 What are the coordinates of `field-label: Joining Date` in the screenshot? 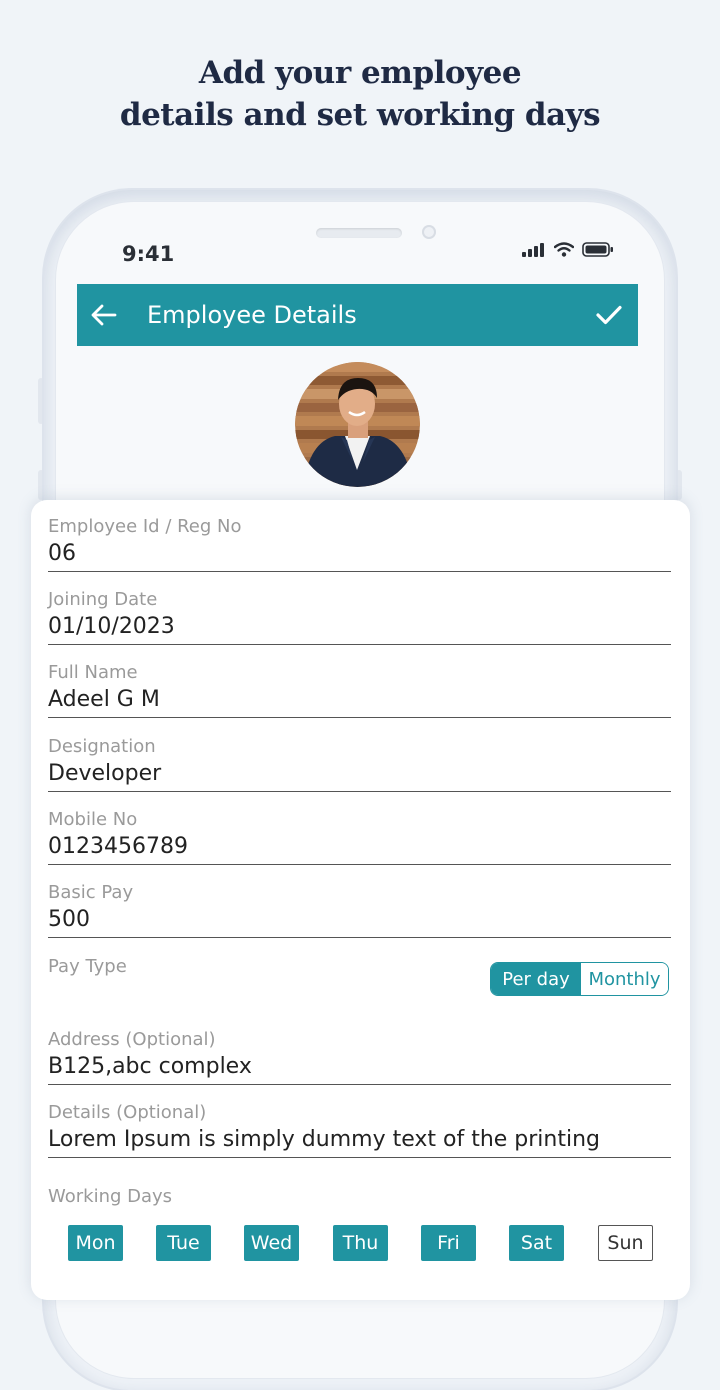 It's located at (103, 599).